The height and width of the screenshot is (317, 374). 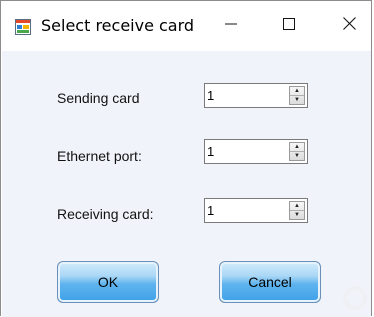 What do you see at coordinates (105, 214) in the screenshot?
I see `receiving-card-label: Receiving card:` at bounding box center [105, 214].